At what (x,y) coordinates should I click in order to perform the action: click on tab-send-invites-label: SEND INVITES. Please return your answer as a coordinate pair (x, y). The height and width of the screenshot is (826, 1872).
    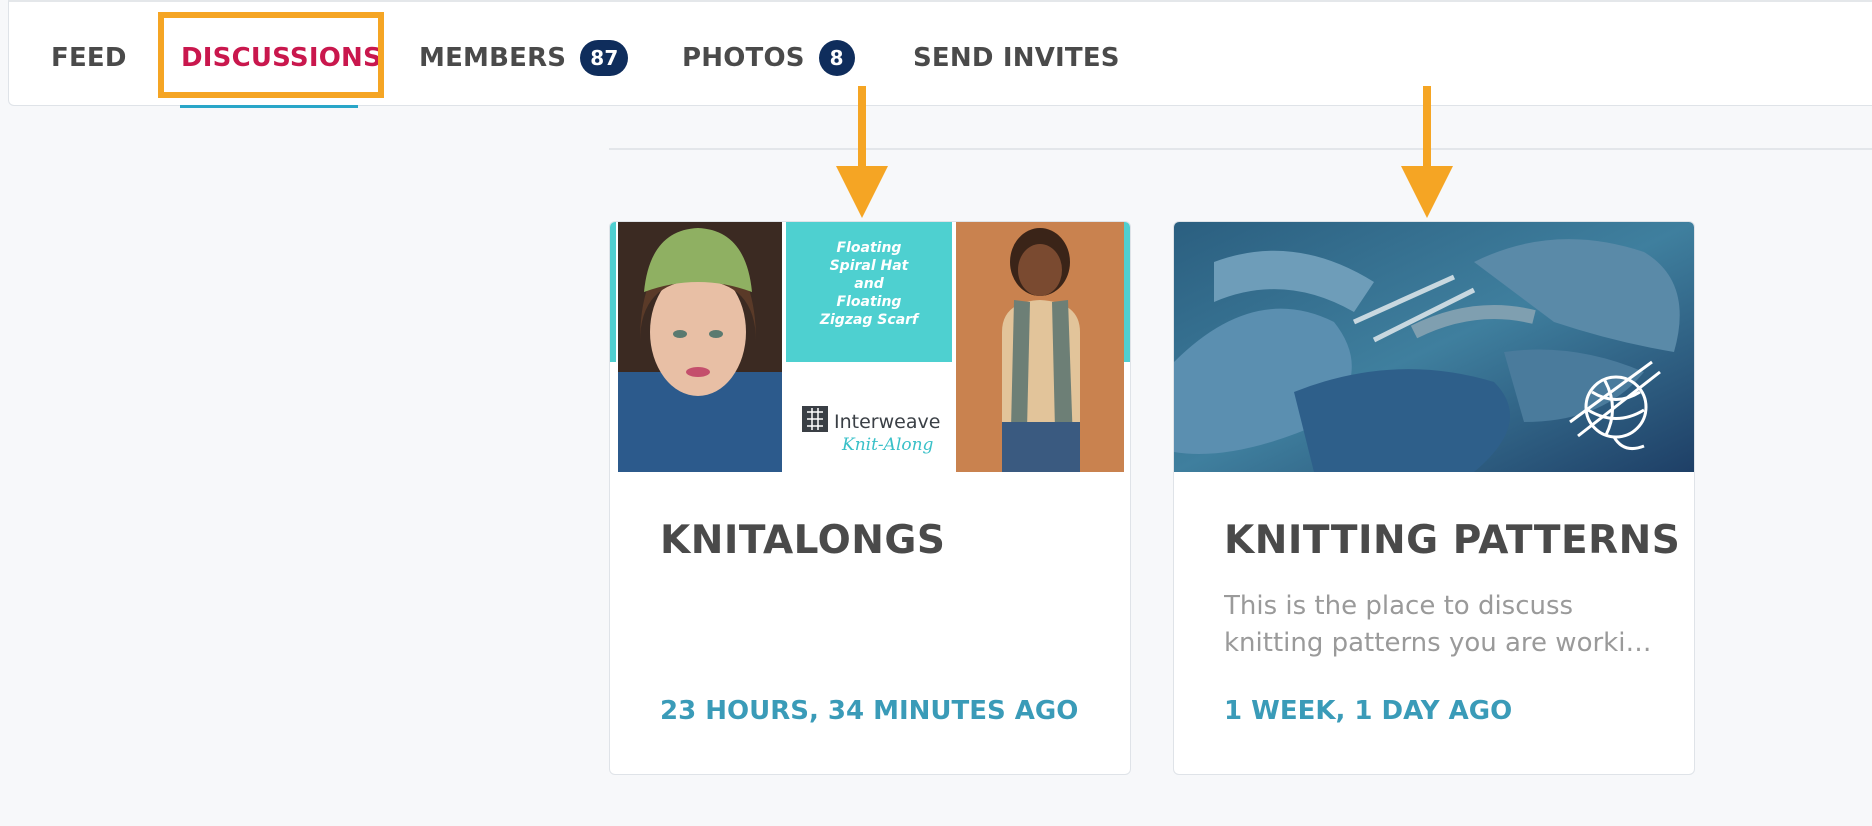
    Looking at the image, I should click on (1016, 58).